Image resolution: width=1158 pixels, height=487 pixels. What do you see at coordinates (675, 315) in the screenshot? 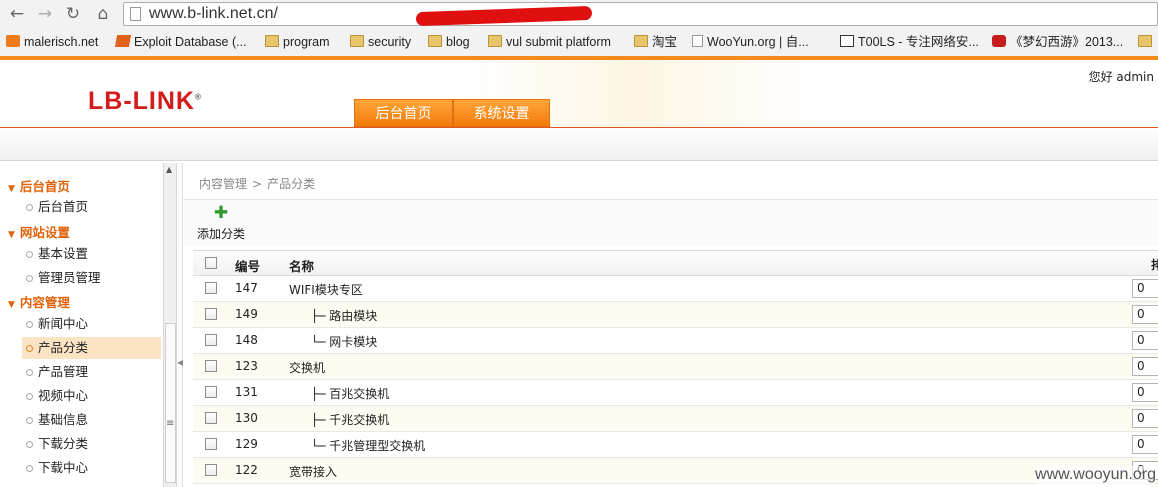
I see `table-row: 149 ├─ 路由模块 0` at bounding box center [675, 315].